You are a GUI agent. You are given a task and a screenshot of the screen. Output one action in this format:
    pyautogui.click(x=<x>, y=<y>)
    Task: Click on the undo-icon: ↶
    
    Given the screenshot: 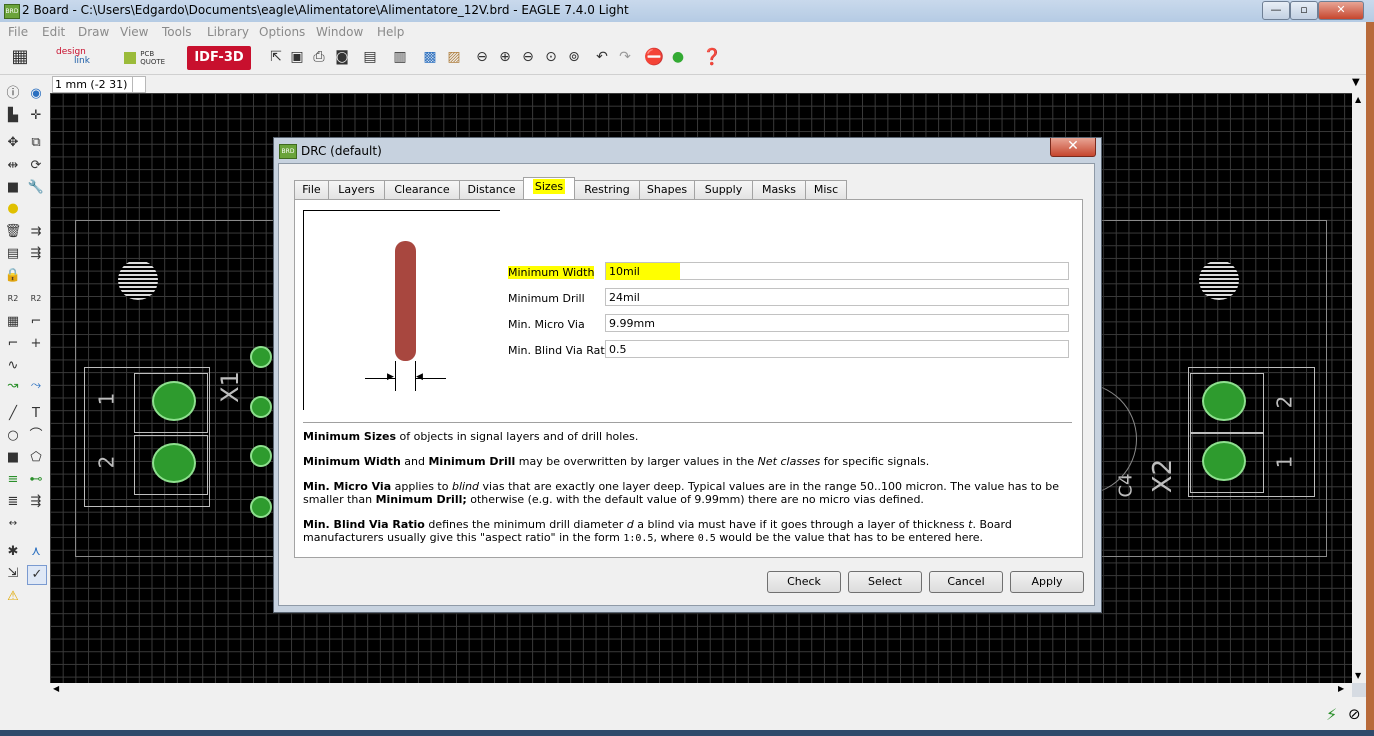 What is the action you would take?
    pyautogui.click(x=602, y=57)
    